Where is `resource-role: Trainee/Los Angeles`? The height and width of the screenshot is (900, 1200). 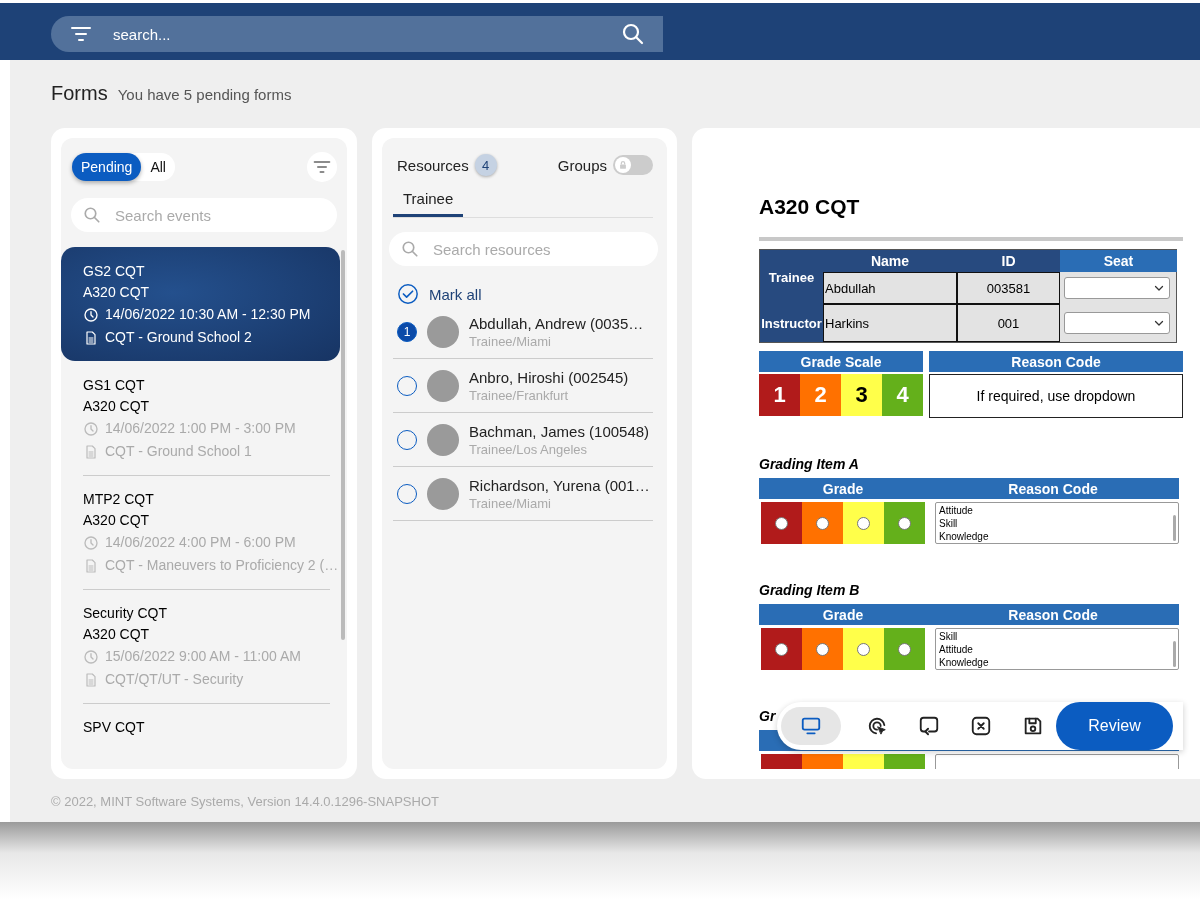
resource-role: Trainee/Los Angeles is located at coordinates (529, 449).